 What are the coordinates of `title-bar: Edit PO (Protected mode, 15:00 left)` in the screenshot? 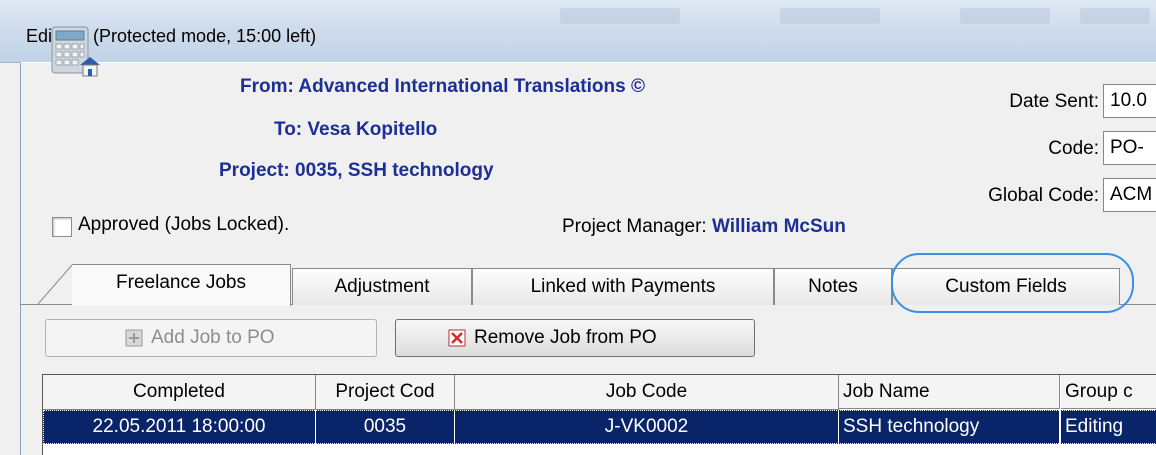 It's located at (578, 31).